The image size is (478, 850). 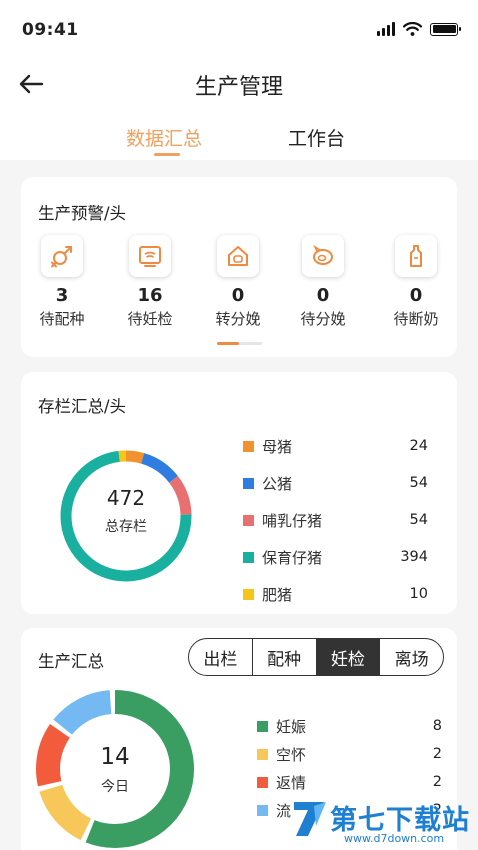 What do you see at coordinates (239, 110) in the screenshot?
I see `nav-header: 生产管理 数据汇总 工作台` at bounding box center [239, 110].